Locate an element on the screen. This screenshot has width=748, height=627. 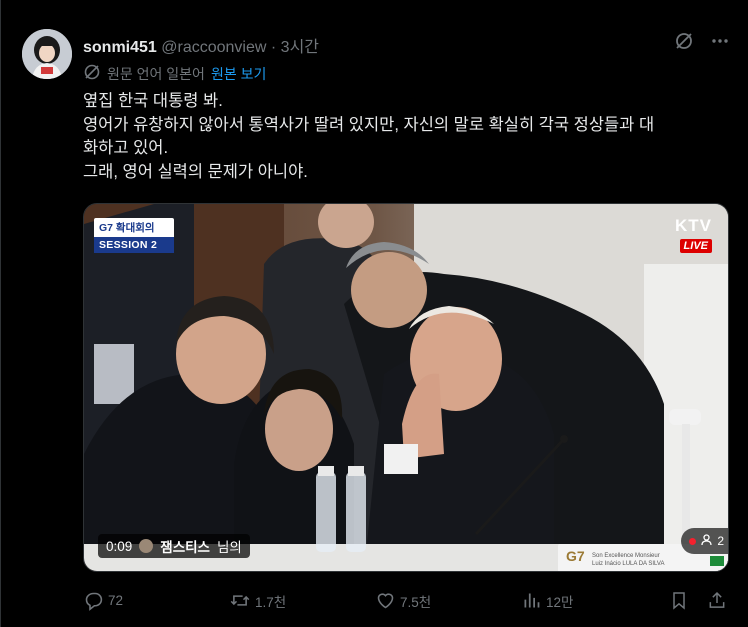
like-count: 7.5천 is located at coordinates (416, 602).